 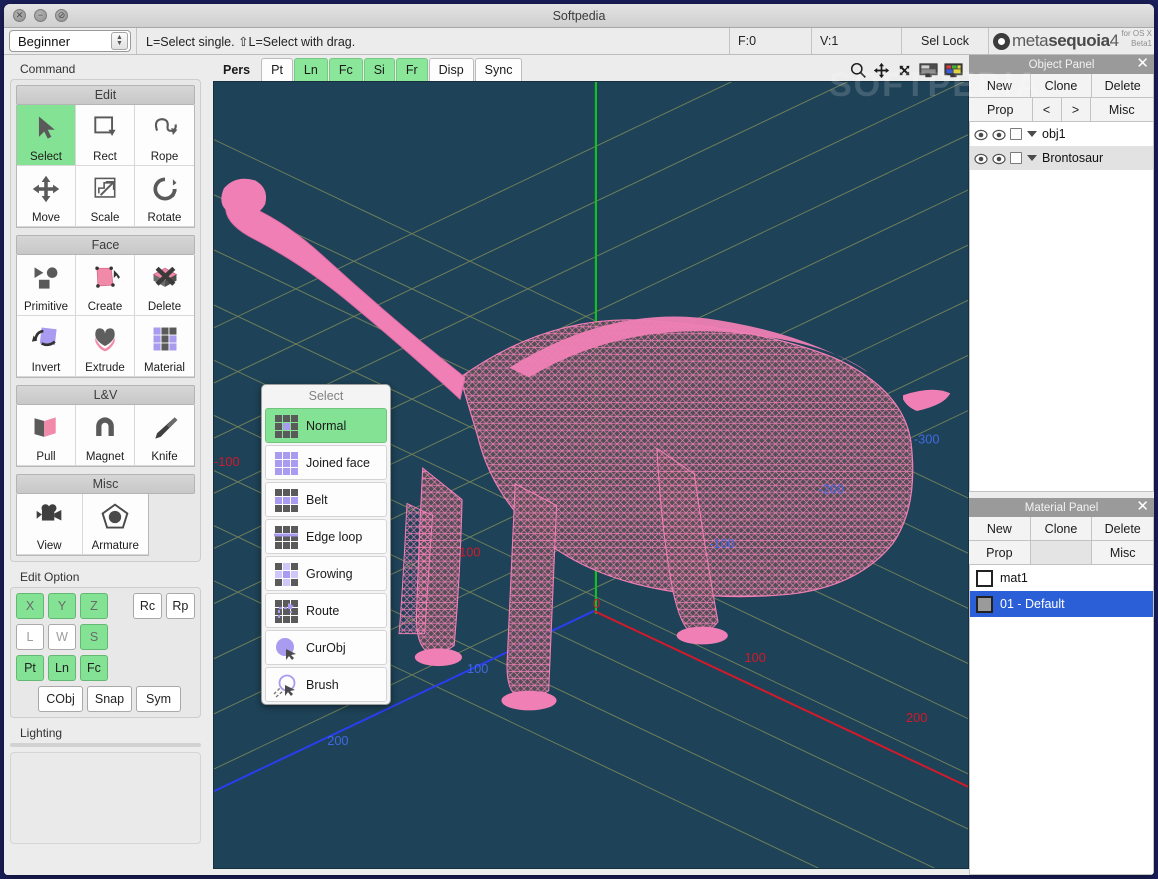 I want to click on viewport-tab-fr: Fr, so click(x=411, y=69).